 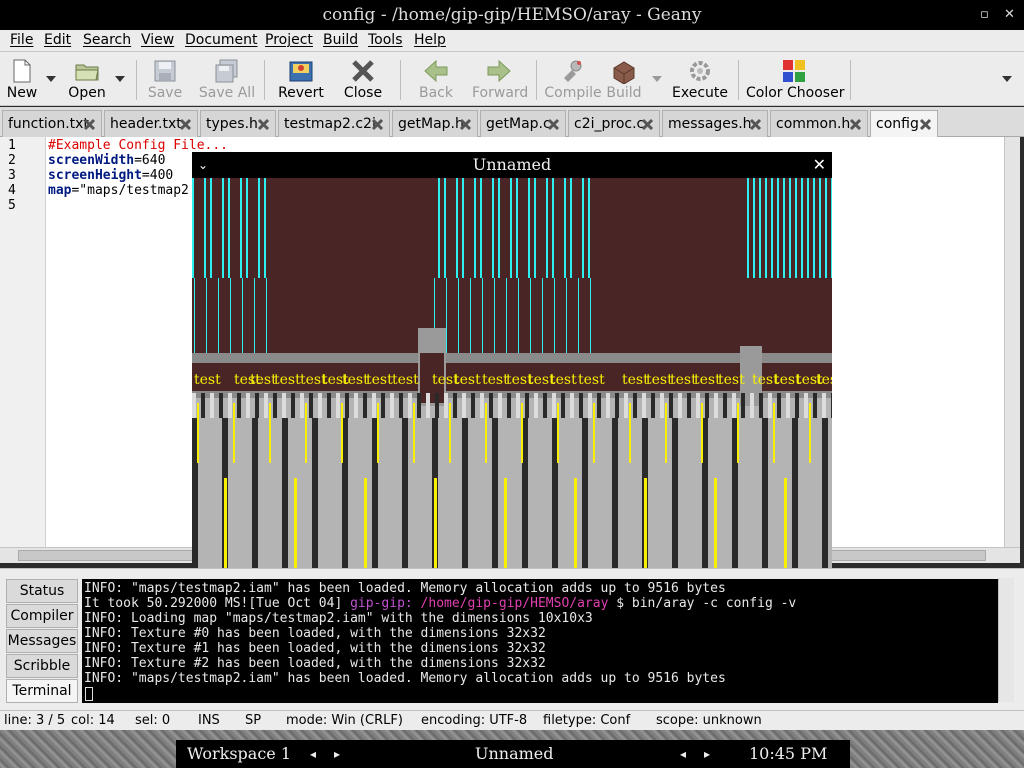 I want to click on code-line: screenHeight=400, so click(x=110, y=175).